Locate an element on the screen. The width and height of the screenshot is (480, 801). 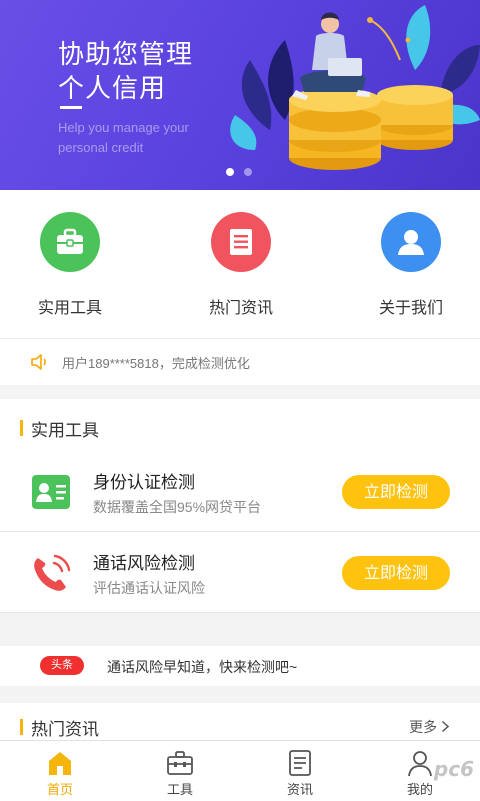
quick-label-news: 热门资讯 is located at coordinates (240, 308).